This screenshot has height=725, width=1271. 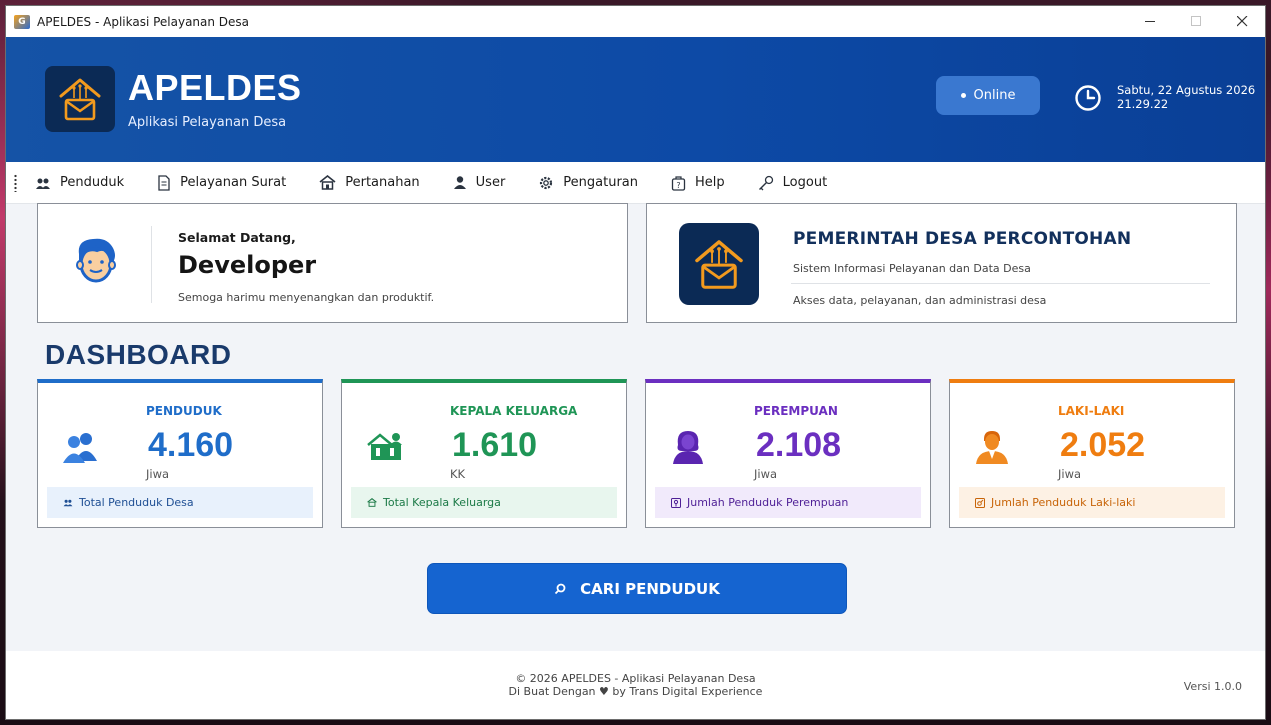 What do you see at coordinates (688, 447) in the screenshot?
I see `female-user-icon` at bounding box center [688, 447].